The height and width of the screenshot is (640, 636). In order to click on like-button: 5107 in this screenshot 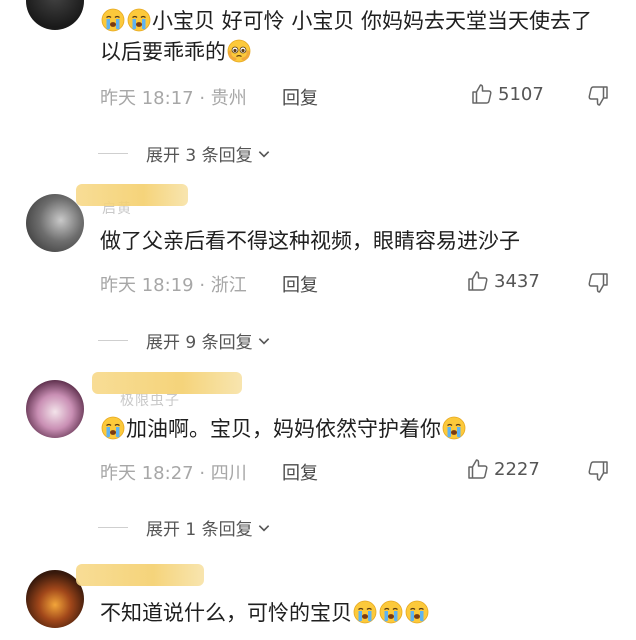, I will do `click(507, 94)`.